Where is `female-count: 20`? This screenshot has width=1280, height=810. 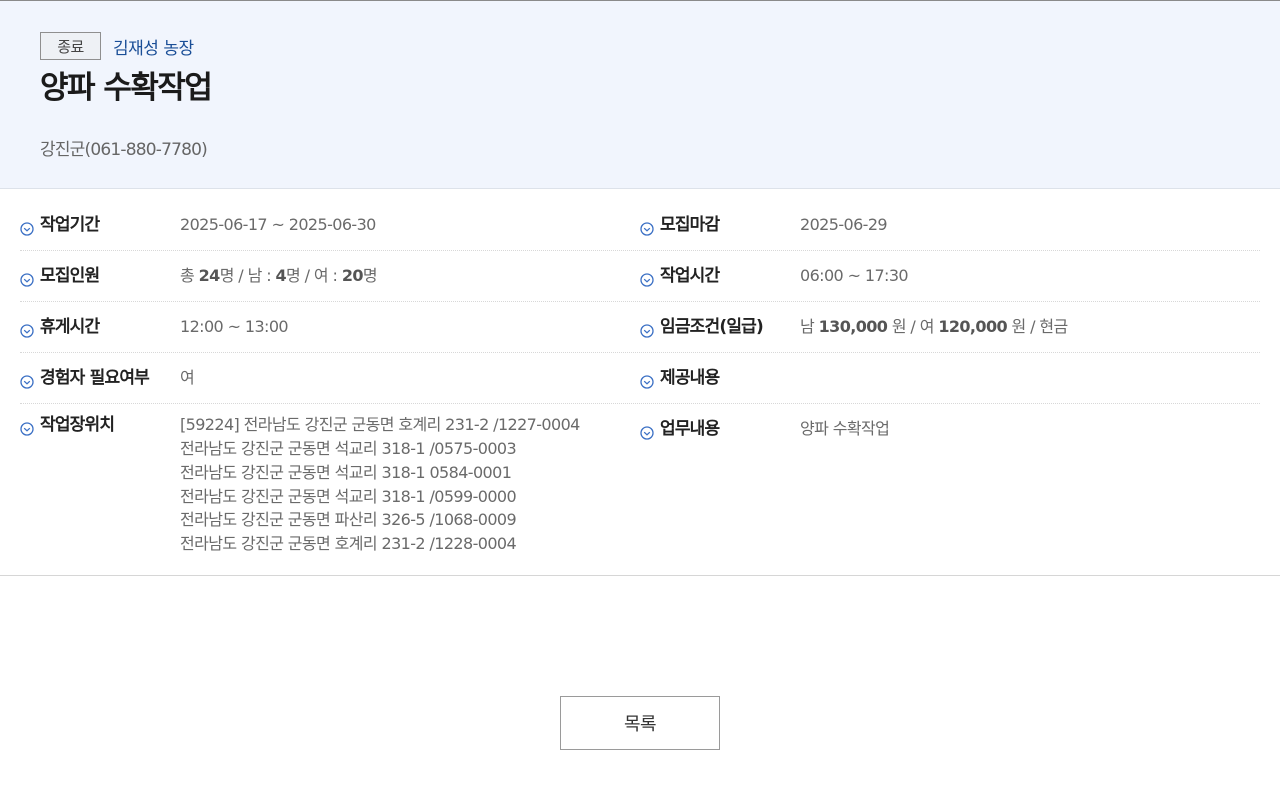 female-count: 20 is located at coordinates (352, 275).